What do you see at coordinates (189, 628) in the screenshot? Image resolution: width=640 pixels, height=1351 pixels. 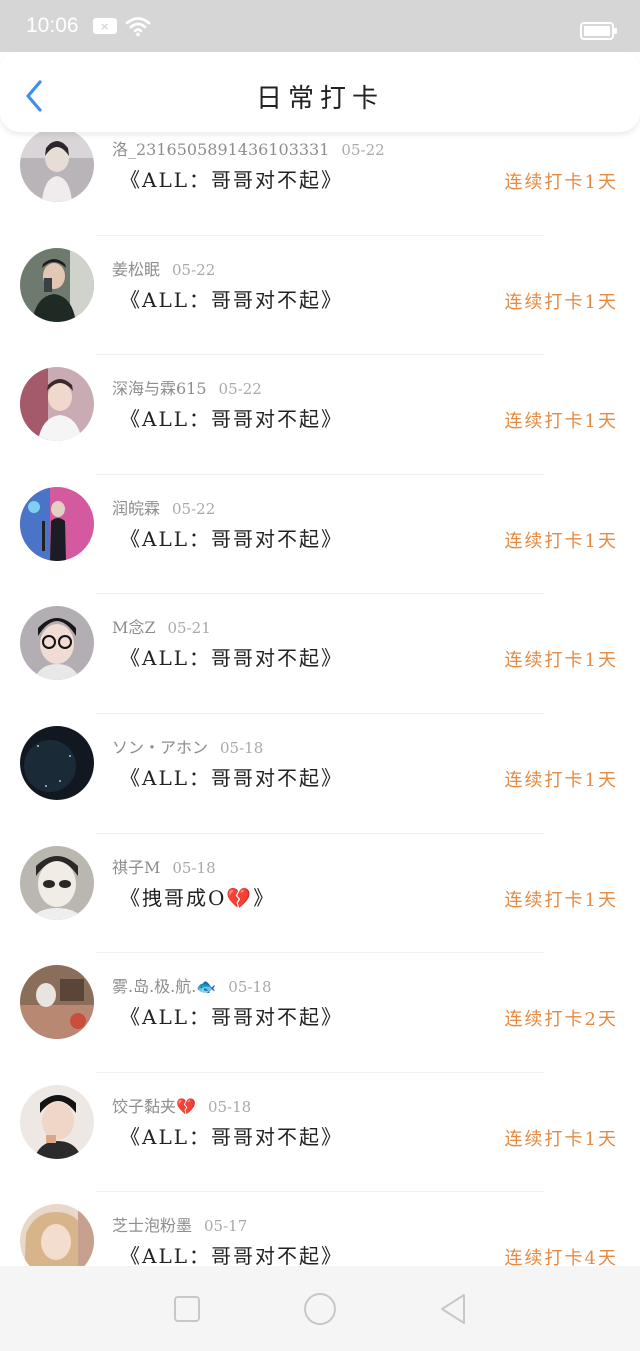 I see `checkin-date: 05-21` at bounding box center [189, 628].